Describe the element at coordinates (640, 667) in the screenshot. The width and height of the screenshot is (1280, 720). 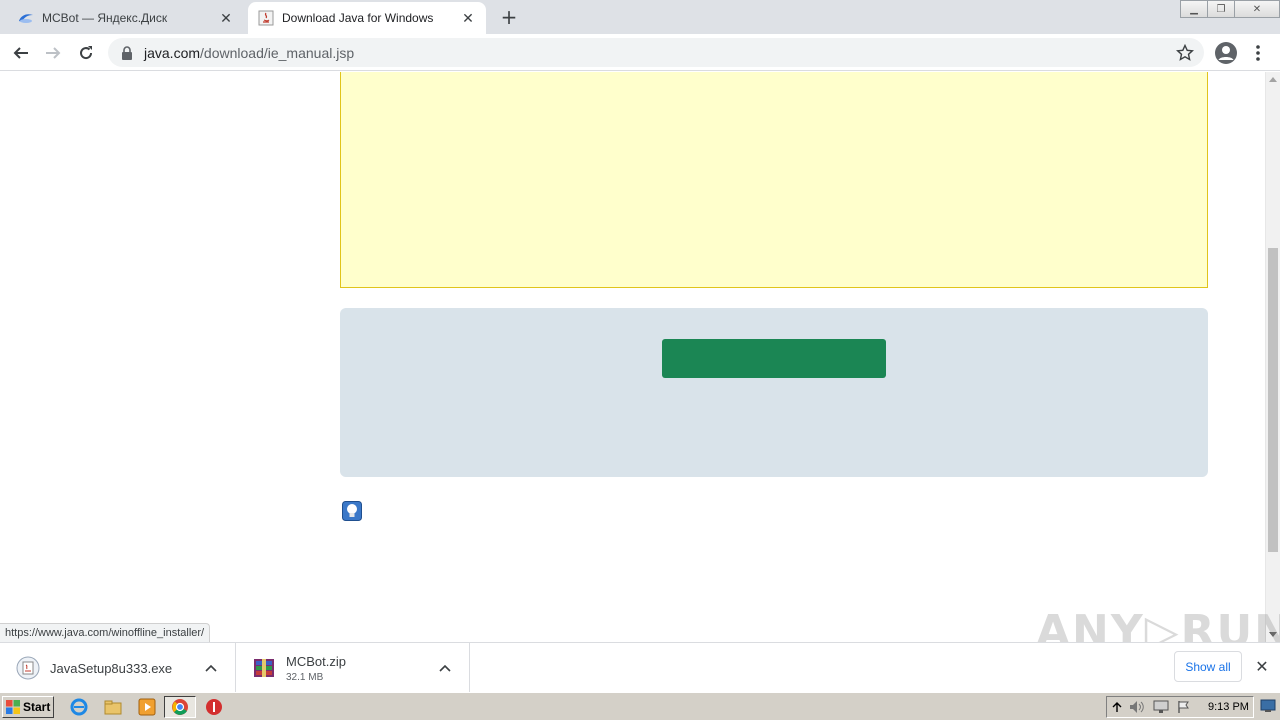
I see `download-shelf: JavaSetup8u333.exe MCBot.zip 32.1 MB` at that location.